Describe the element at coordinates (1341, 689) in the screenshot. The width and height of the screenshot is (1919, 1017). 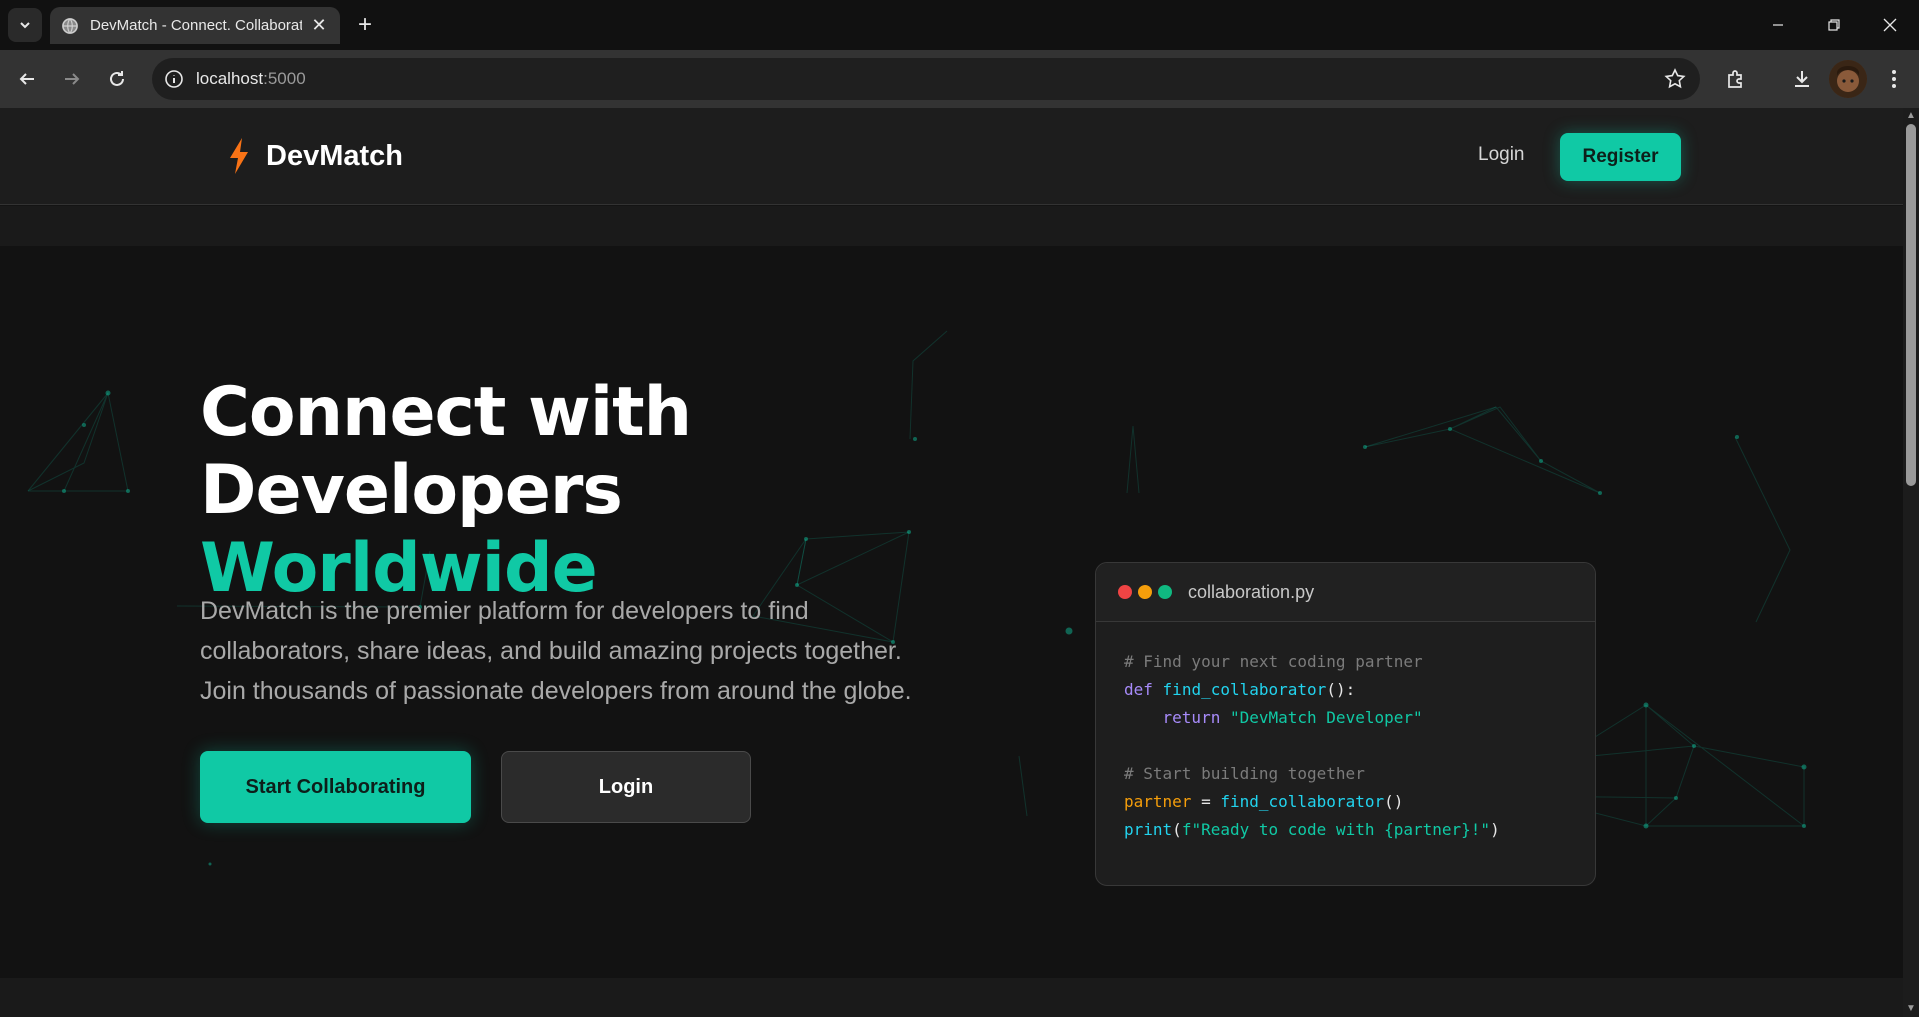
I see `code-token: ():` at that location.